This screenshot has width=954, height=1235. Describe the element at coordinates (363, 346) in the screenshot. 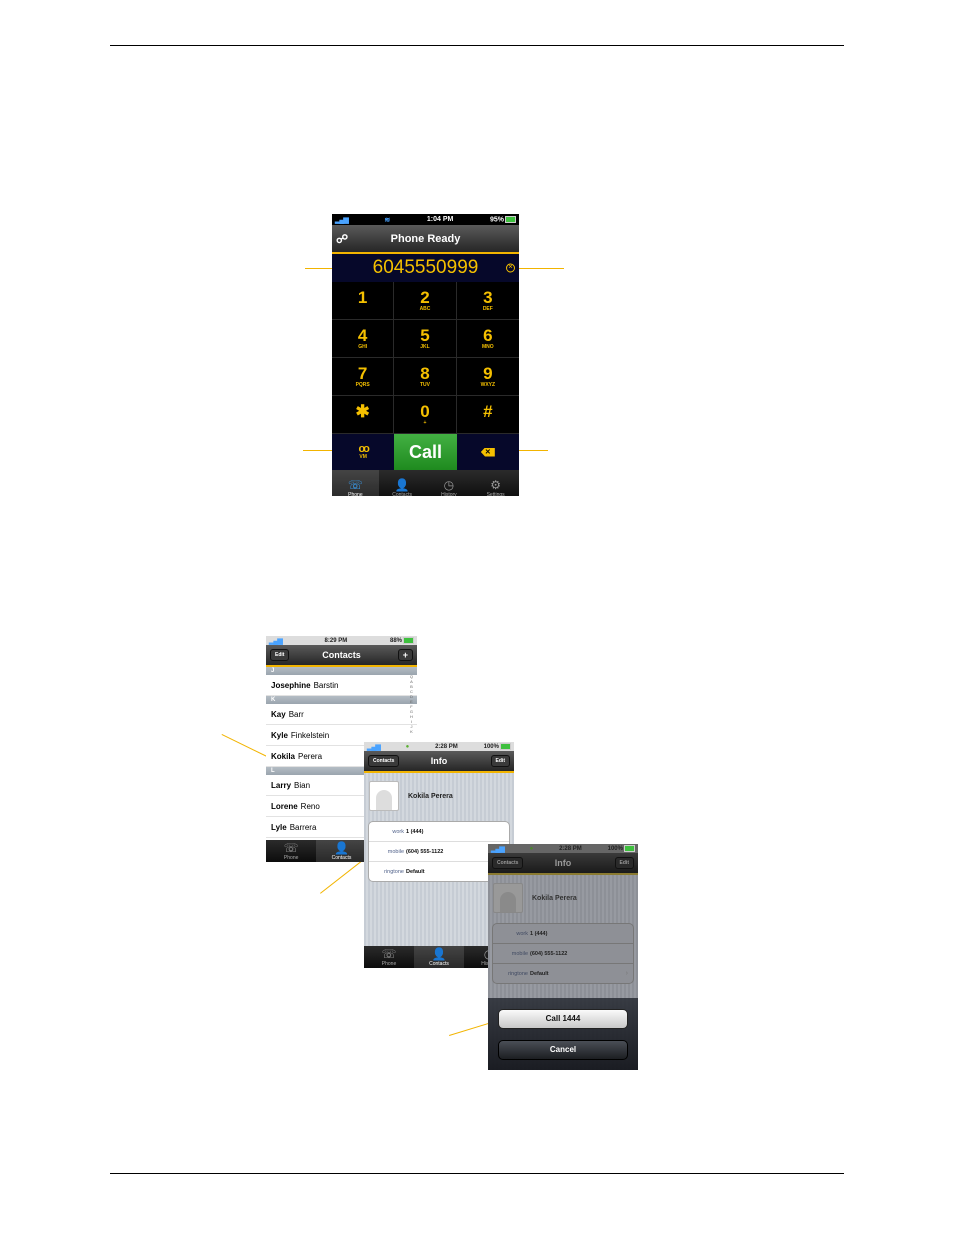

I see `key-letters: GHI` at that location.